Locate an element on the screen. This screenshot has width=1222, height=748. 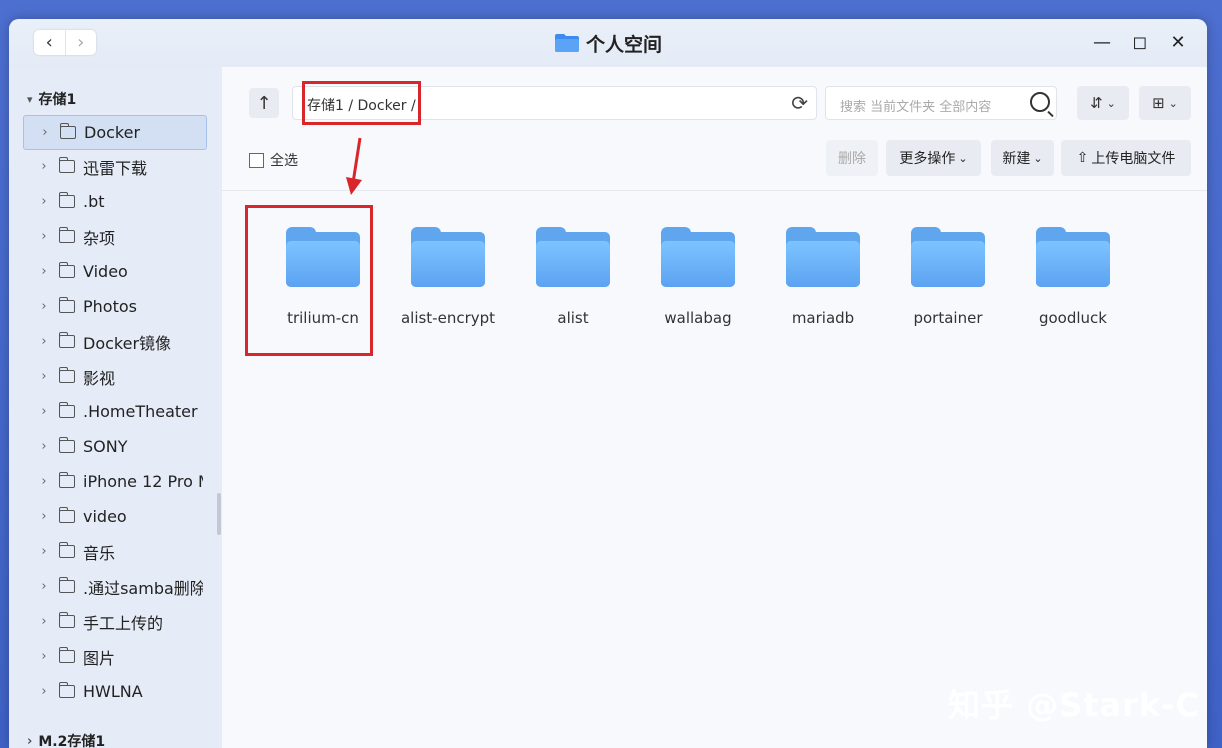
sidebar-group-storage1: ▾ 存储1 is located at coordinates (51, 99).